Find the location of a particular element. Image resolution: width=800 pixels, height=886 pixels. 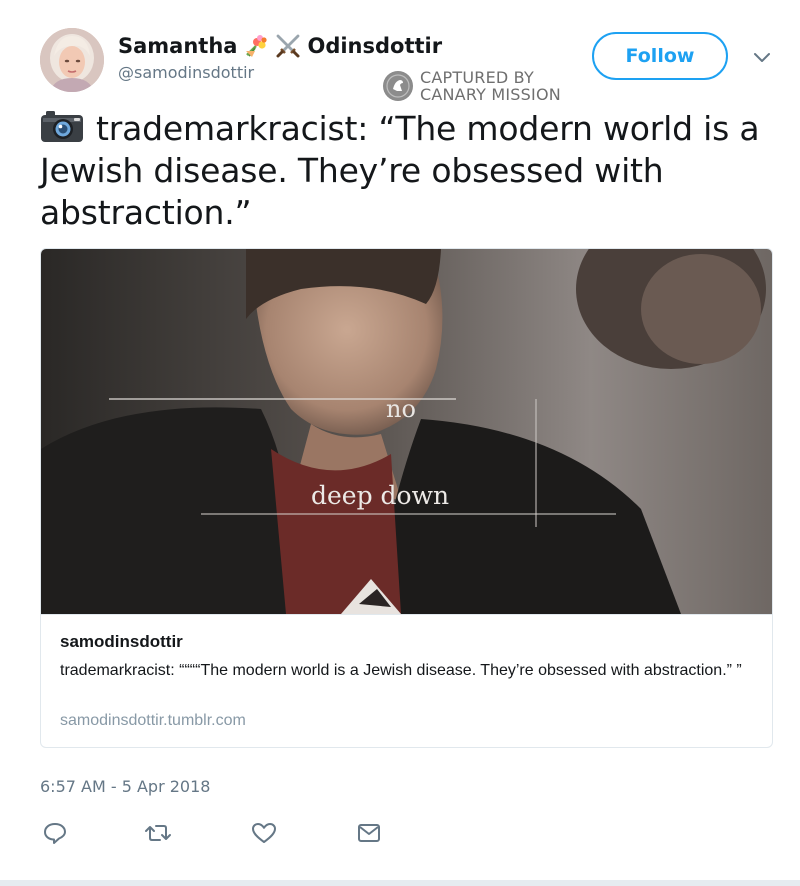

like-icon is located at coordinates (264, 833).